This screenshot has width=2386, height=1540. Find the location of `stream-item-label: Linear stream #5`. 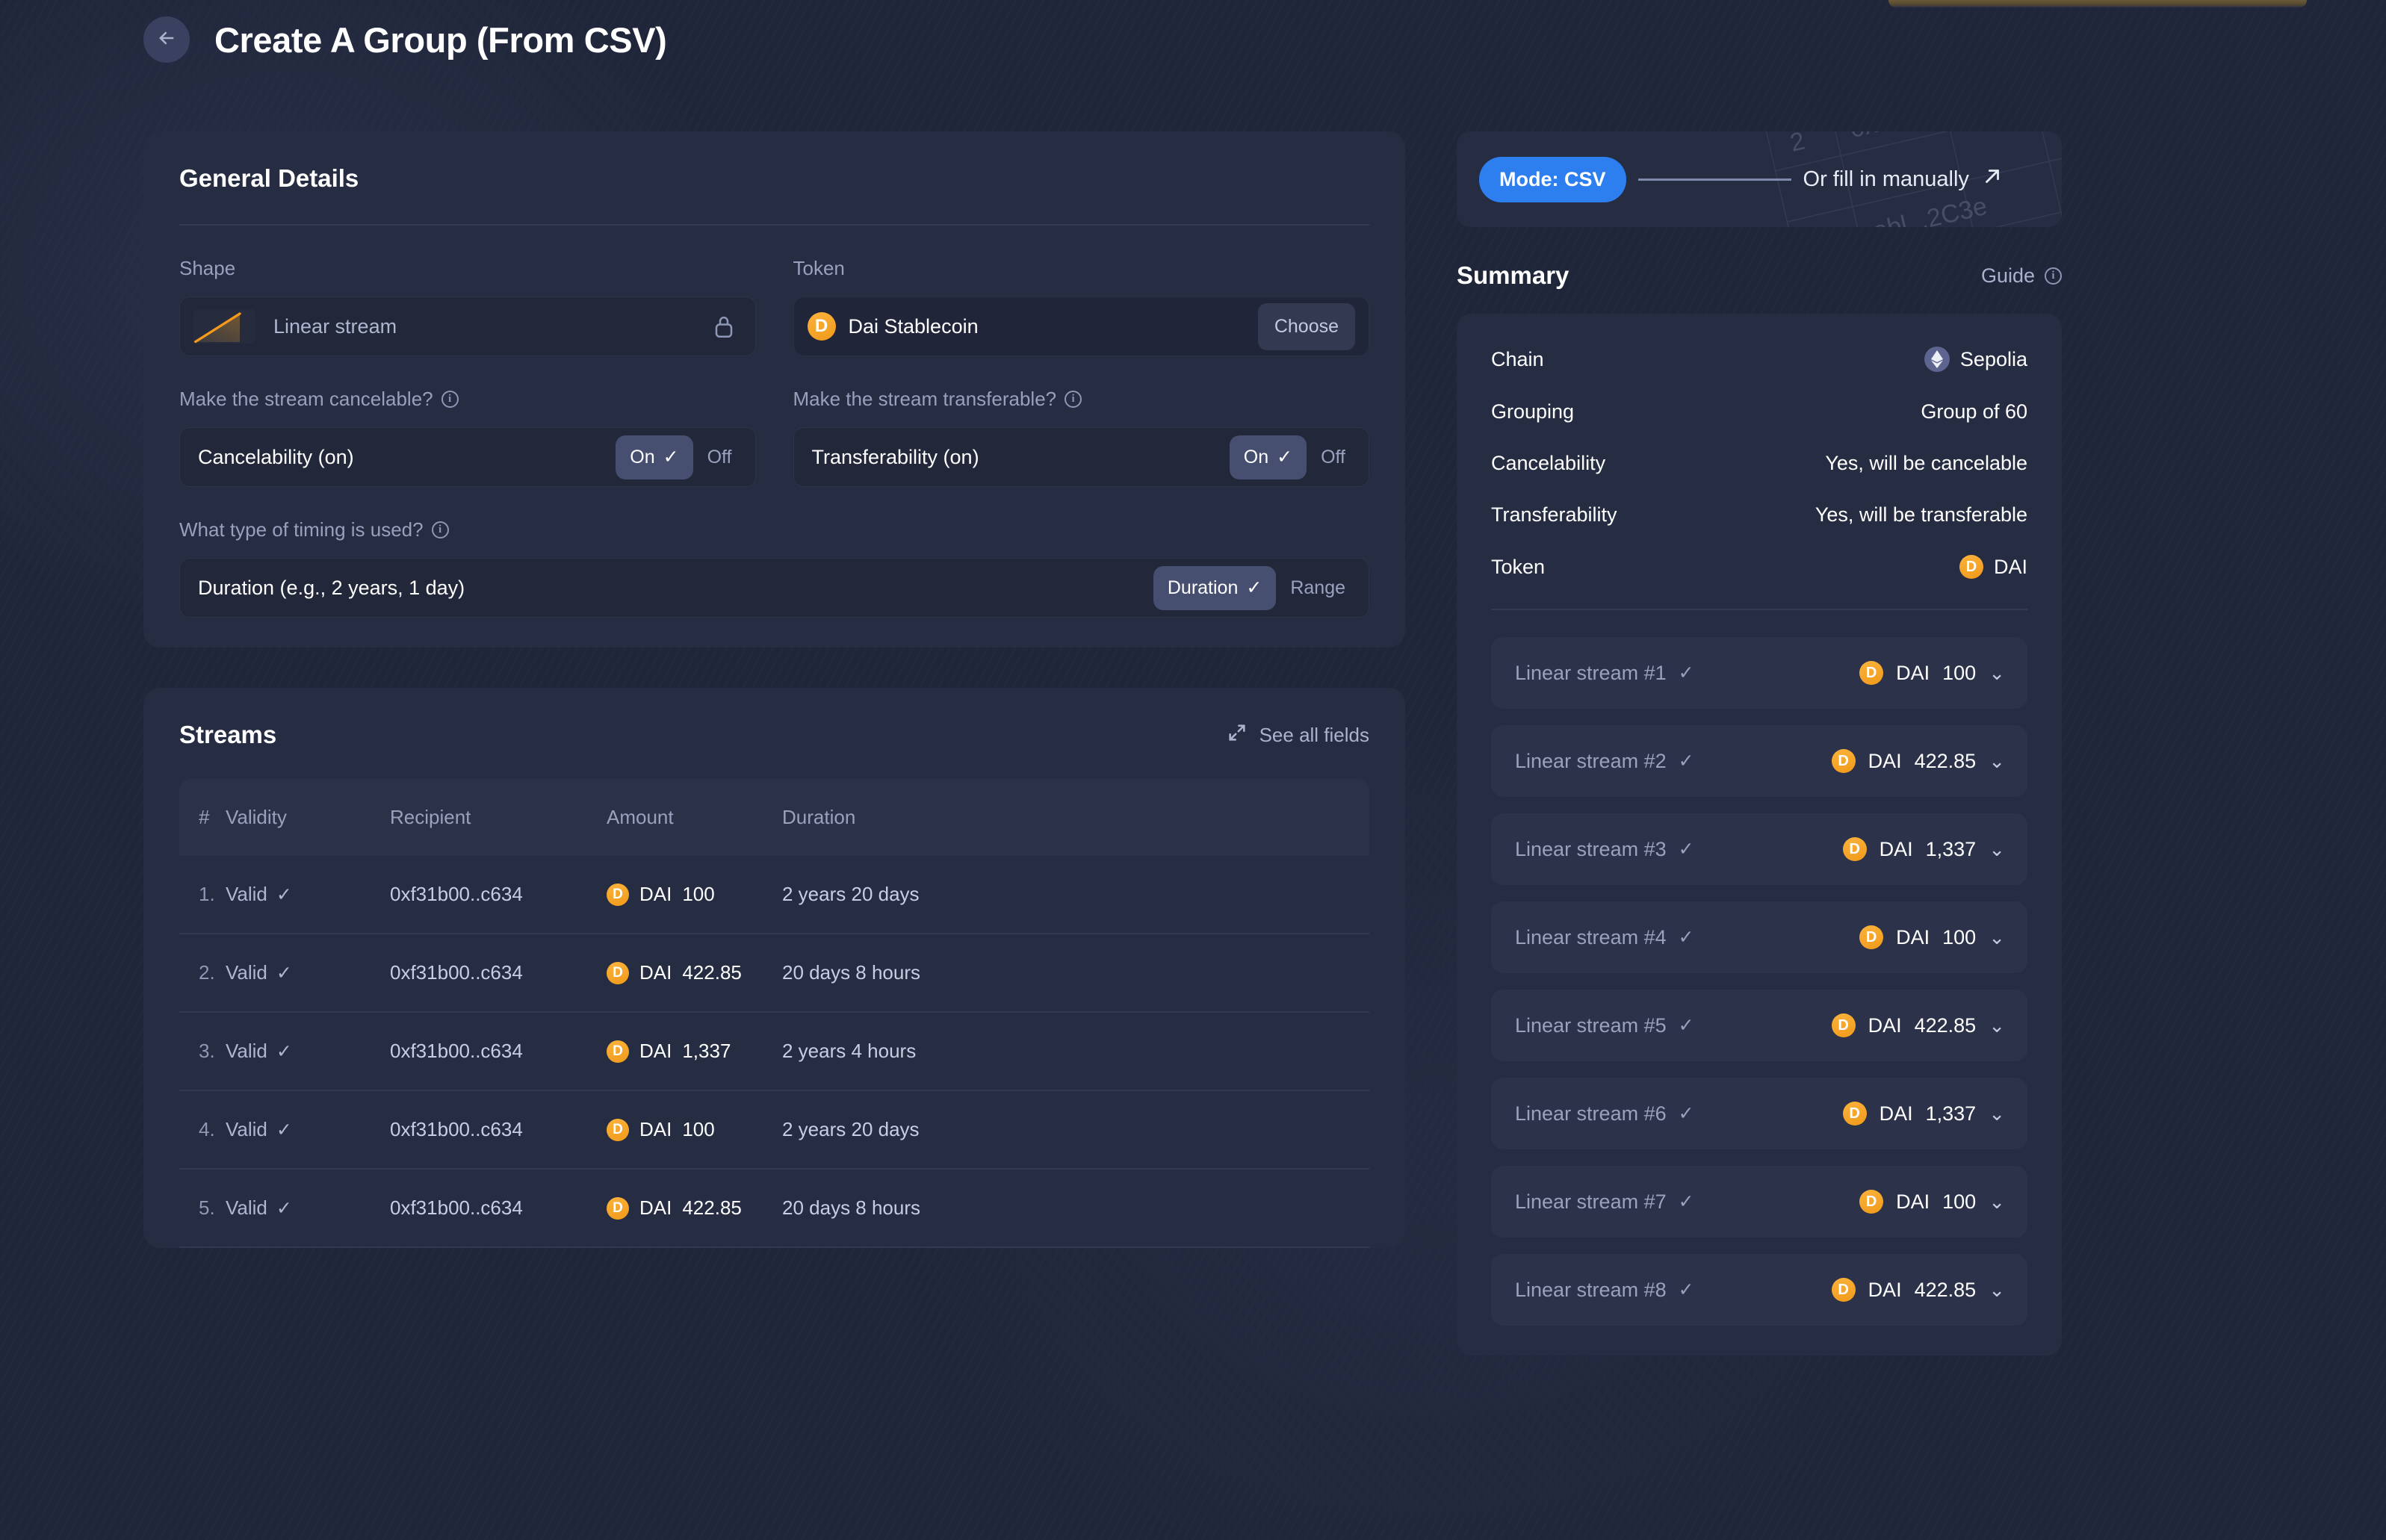

stream-item-label: Linear stream #5 is located at coordinates (1591, 1025).